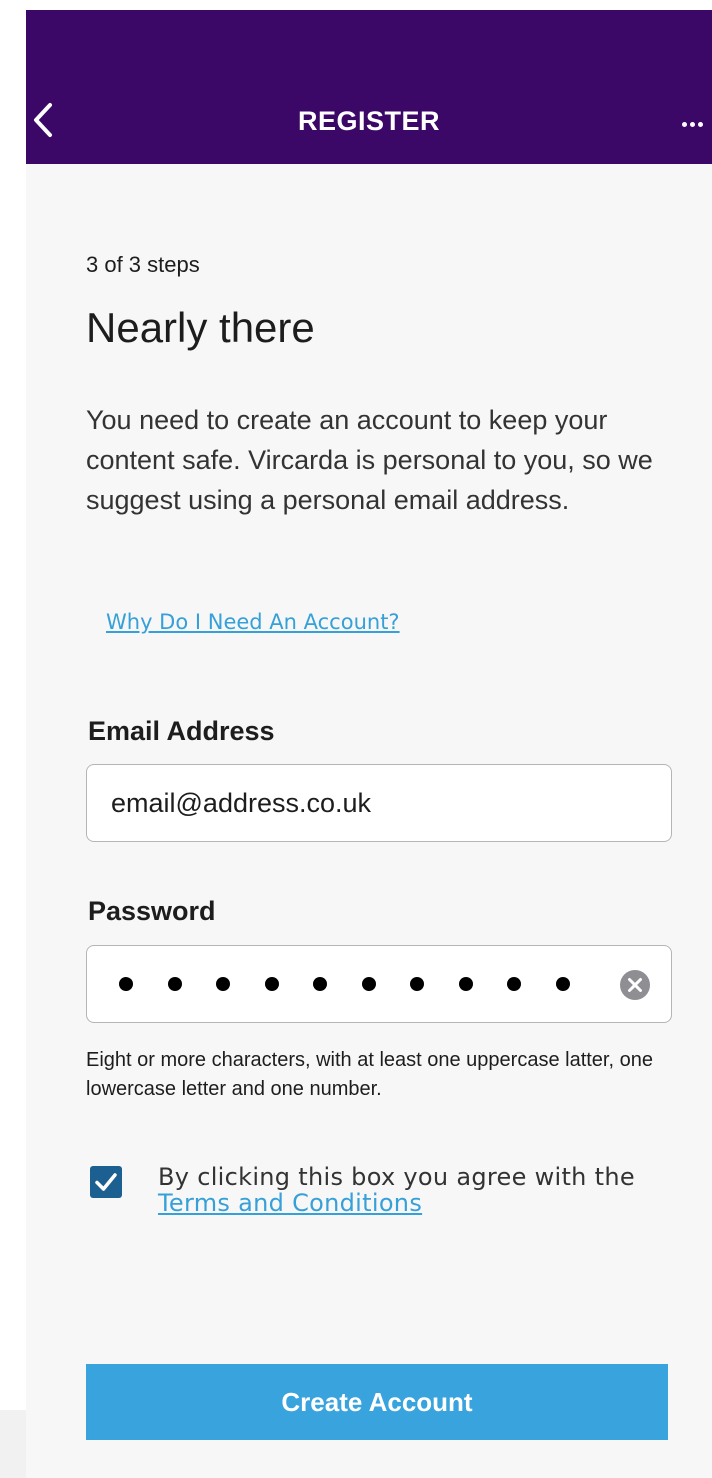 Image resolution: width=712 pixels, height=1478 pixels. Describe the element at coordinates (13, 1444) in the screenshot. I see `background-shade` at that location.